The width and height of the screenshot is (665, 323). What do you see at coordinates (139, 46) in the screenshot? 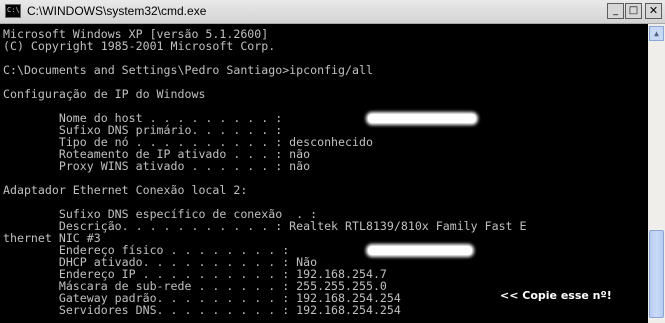
I see `console-line: (C) Copyright 1985-2001 Microsoft Corp.` at bounding box center [139, 46].